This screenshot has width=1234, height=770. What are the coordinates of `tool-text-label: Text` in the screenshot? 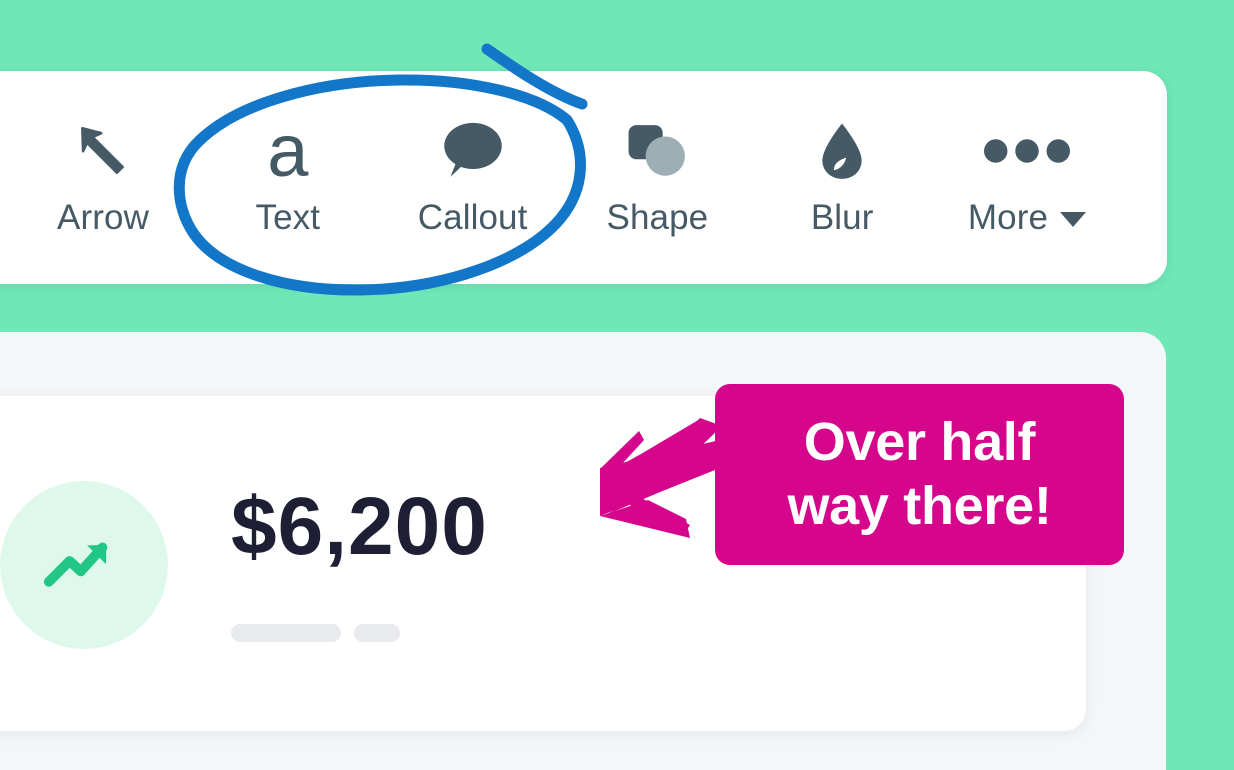 It's located at (288, 217).